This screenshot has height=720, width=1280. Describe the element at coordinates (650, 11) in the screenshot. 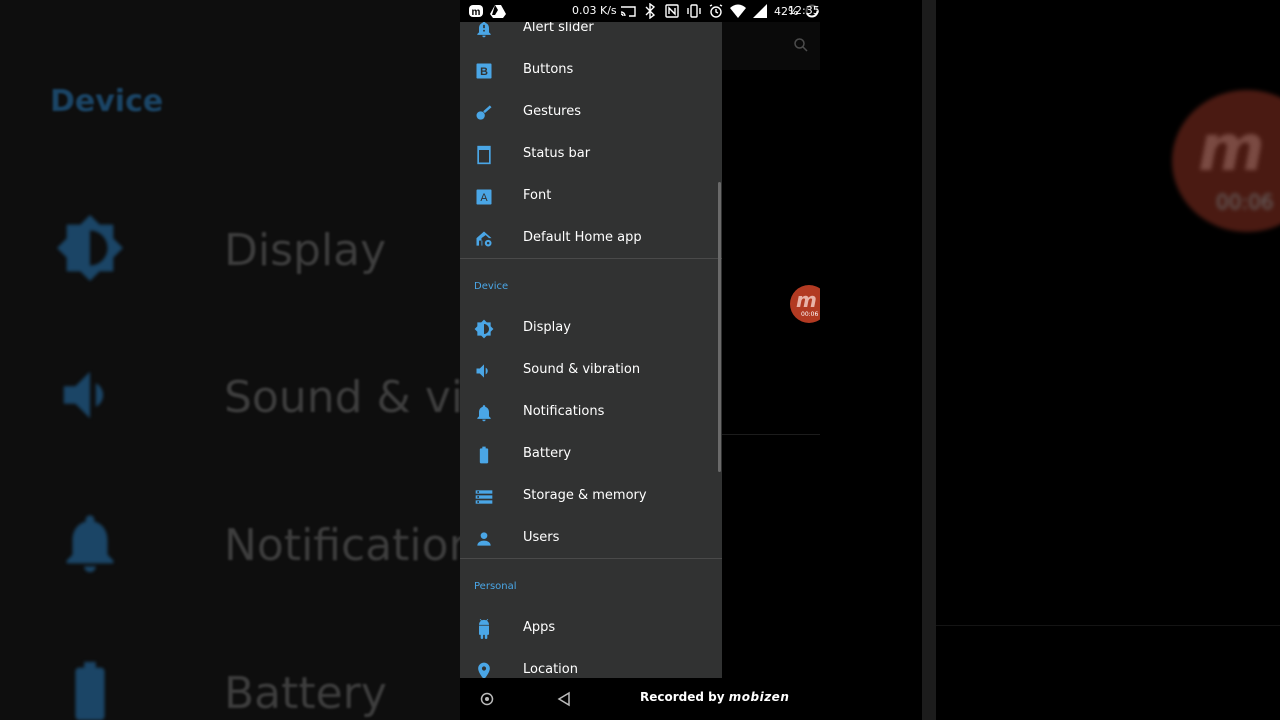

I see `bluetooth-icon` at that location.